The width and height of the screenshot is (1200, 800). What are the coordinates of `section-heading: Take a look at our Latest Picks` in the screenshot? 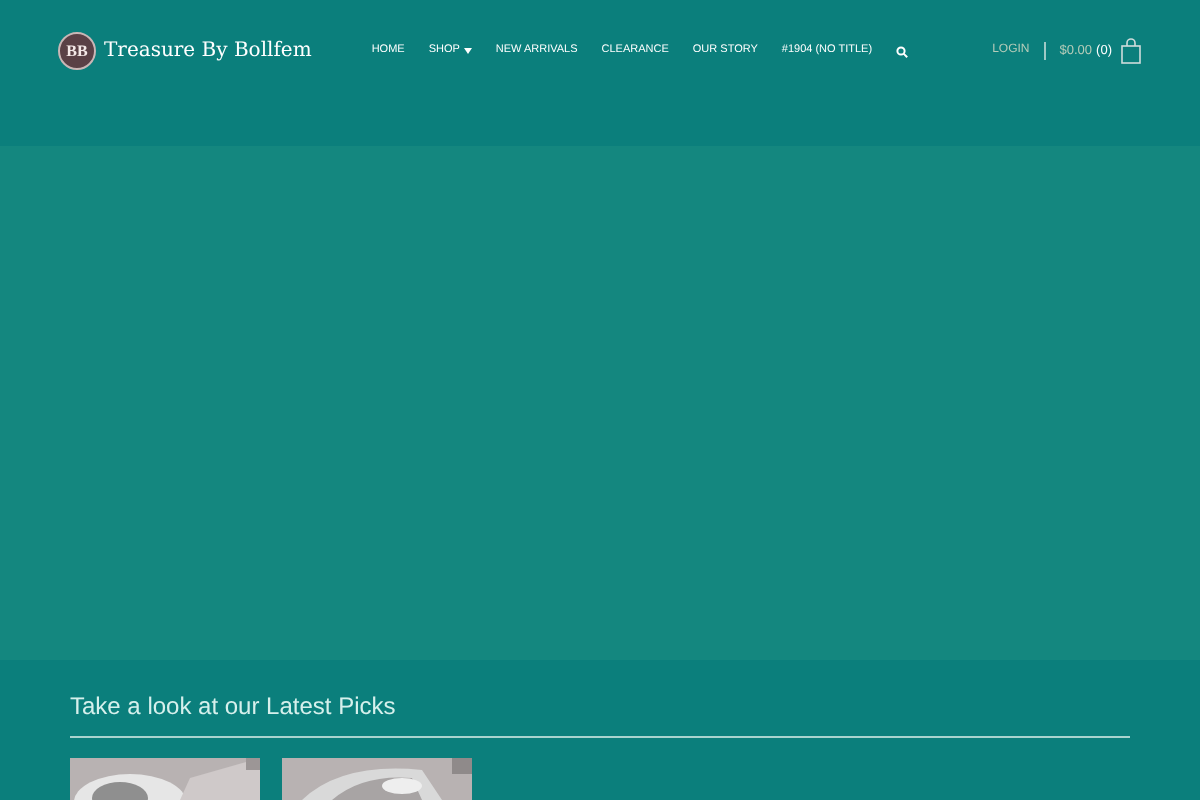 It's located at (600, 713).